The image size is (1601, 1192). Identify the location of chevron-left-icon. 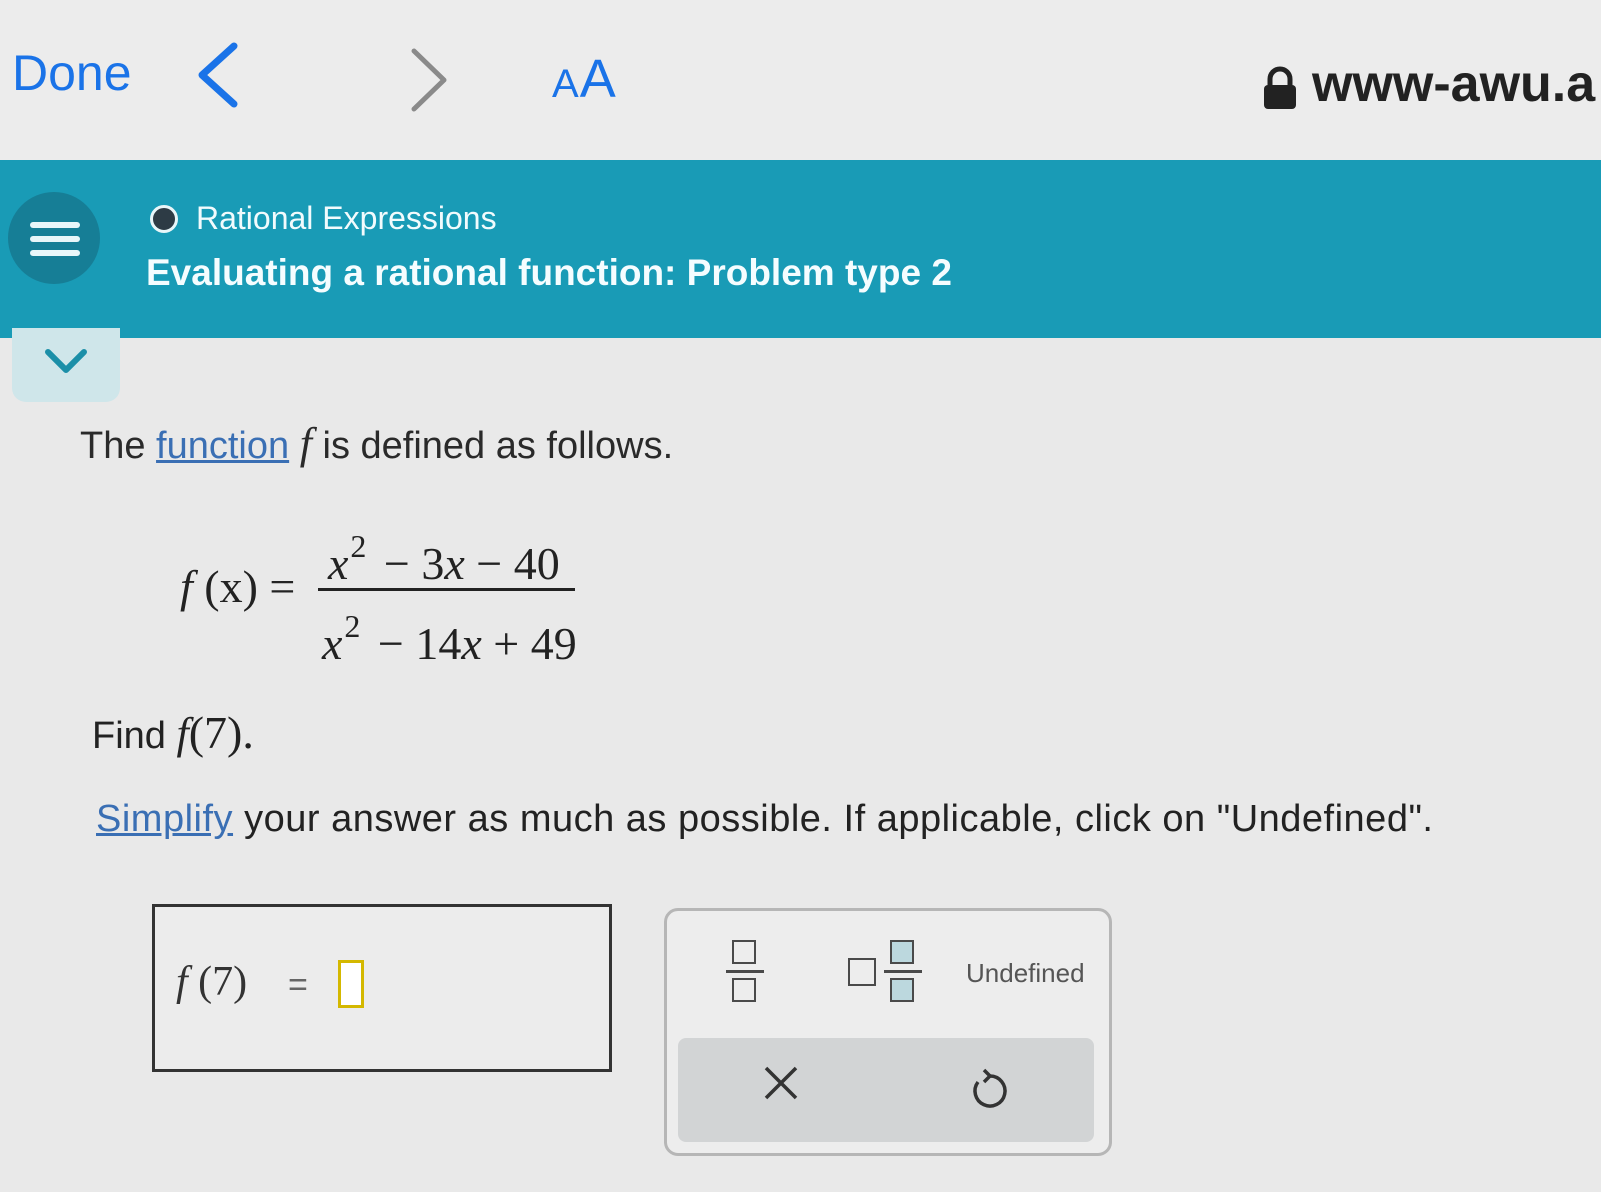
(220, 75).